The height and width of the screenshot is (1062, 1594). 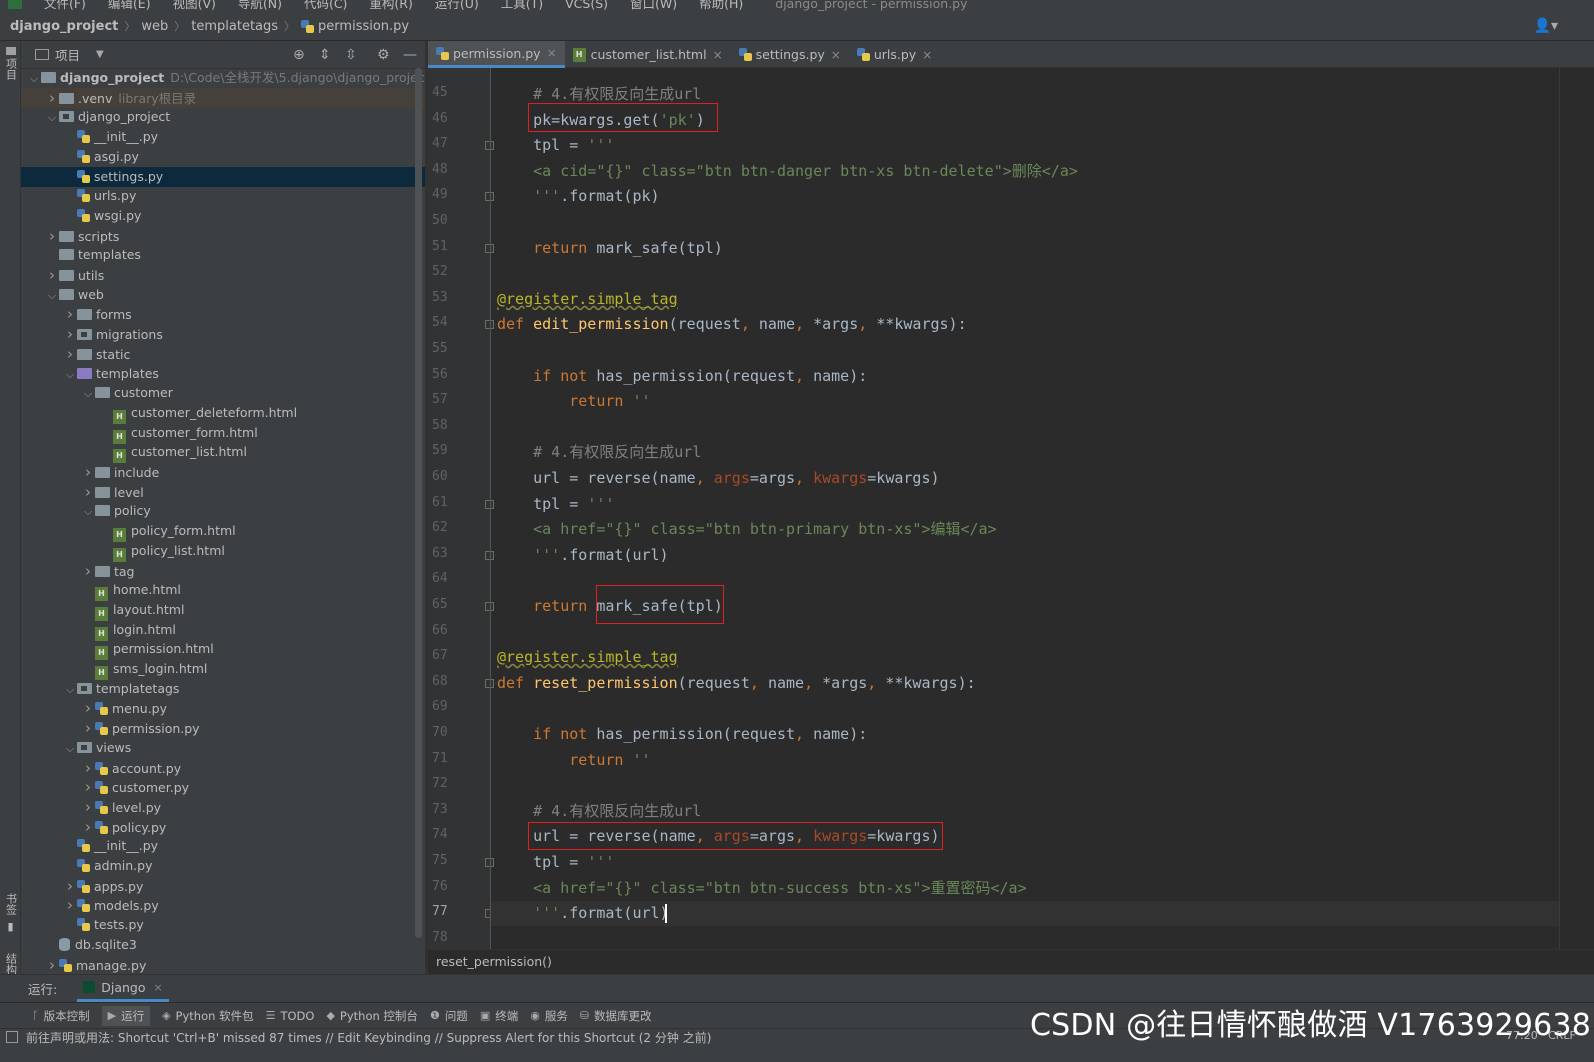 I want to click on tool-run: ▶ 运行, so click(x=126, y=1015).